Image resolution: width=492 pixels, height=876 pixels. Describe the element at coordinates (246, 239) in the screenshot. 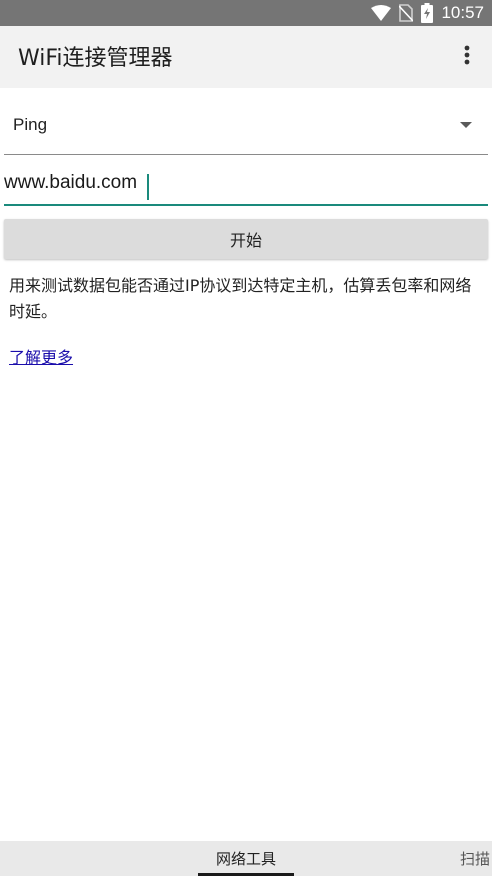

I see `start-button: 开始` at that location.